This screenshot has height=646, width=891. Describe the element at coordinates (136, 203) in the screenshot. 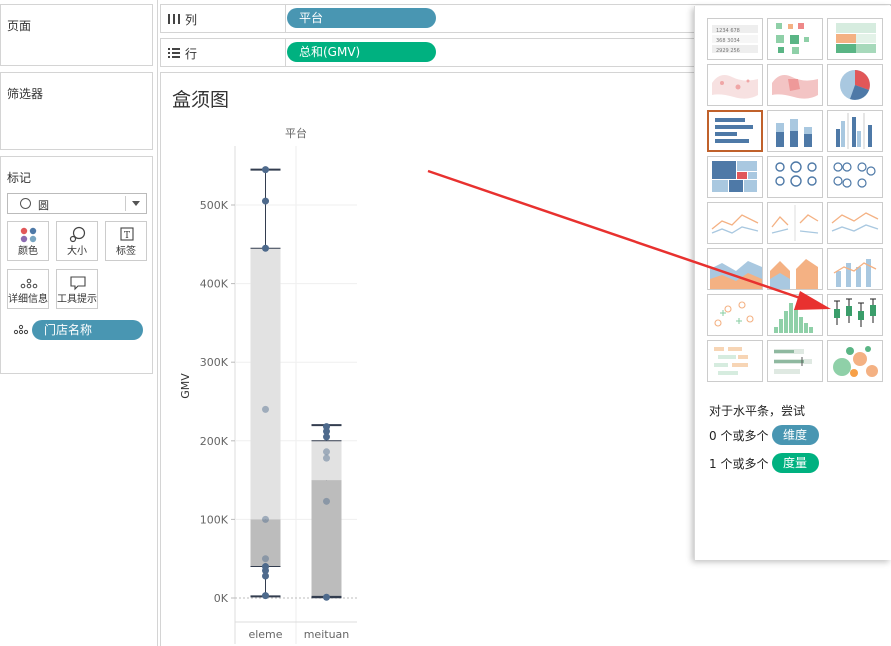

I see `chevron-down-icon` at that location.